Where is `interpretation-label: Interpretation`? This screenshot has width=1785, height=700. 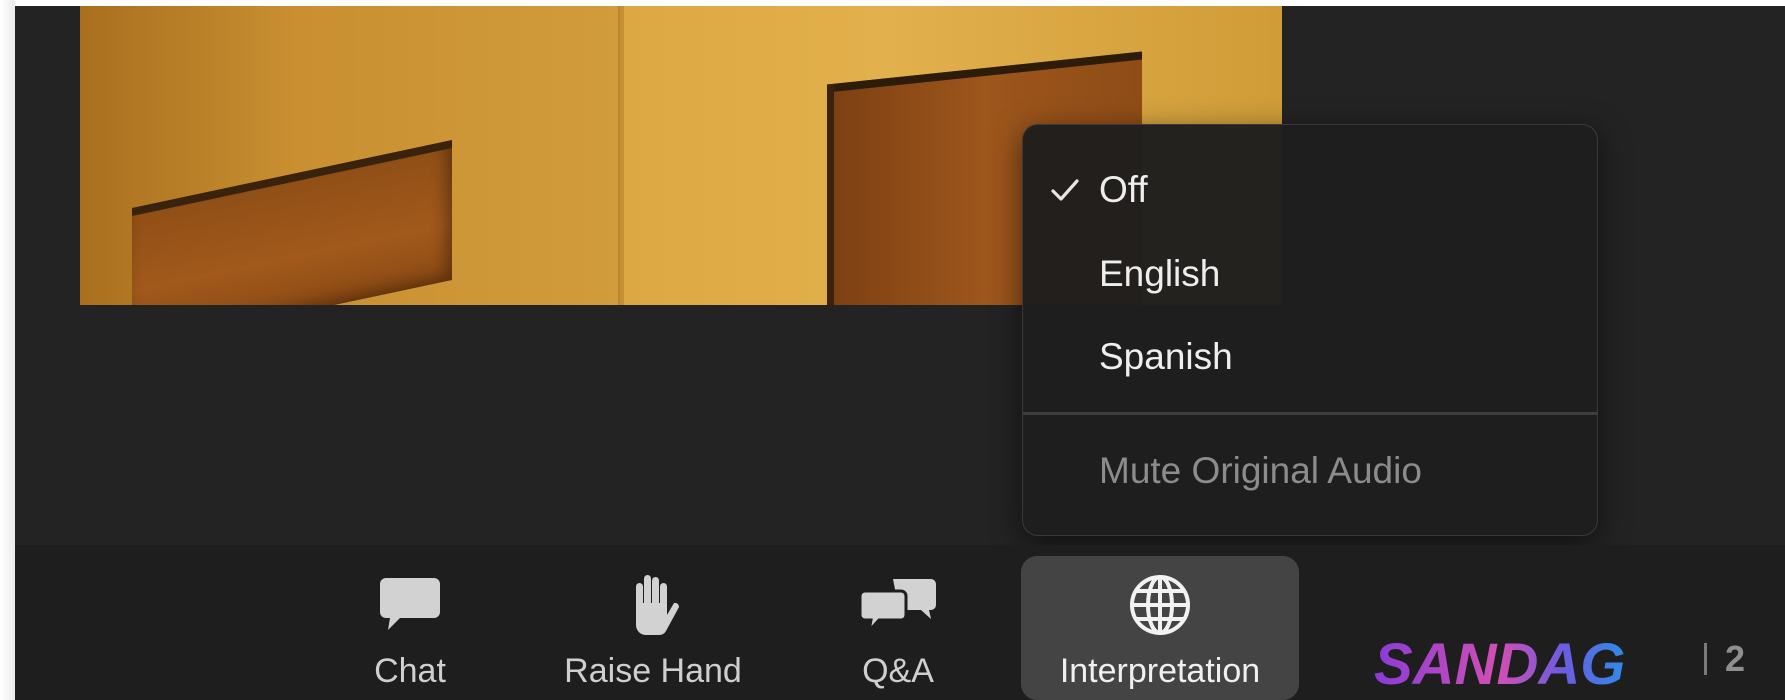 interpretation-label: Interpretation is located at coordinates (1160, 671).